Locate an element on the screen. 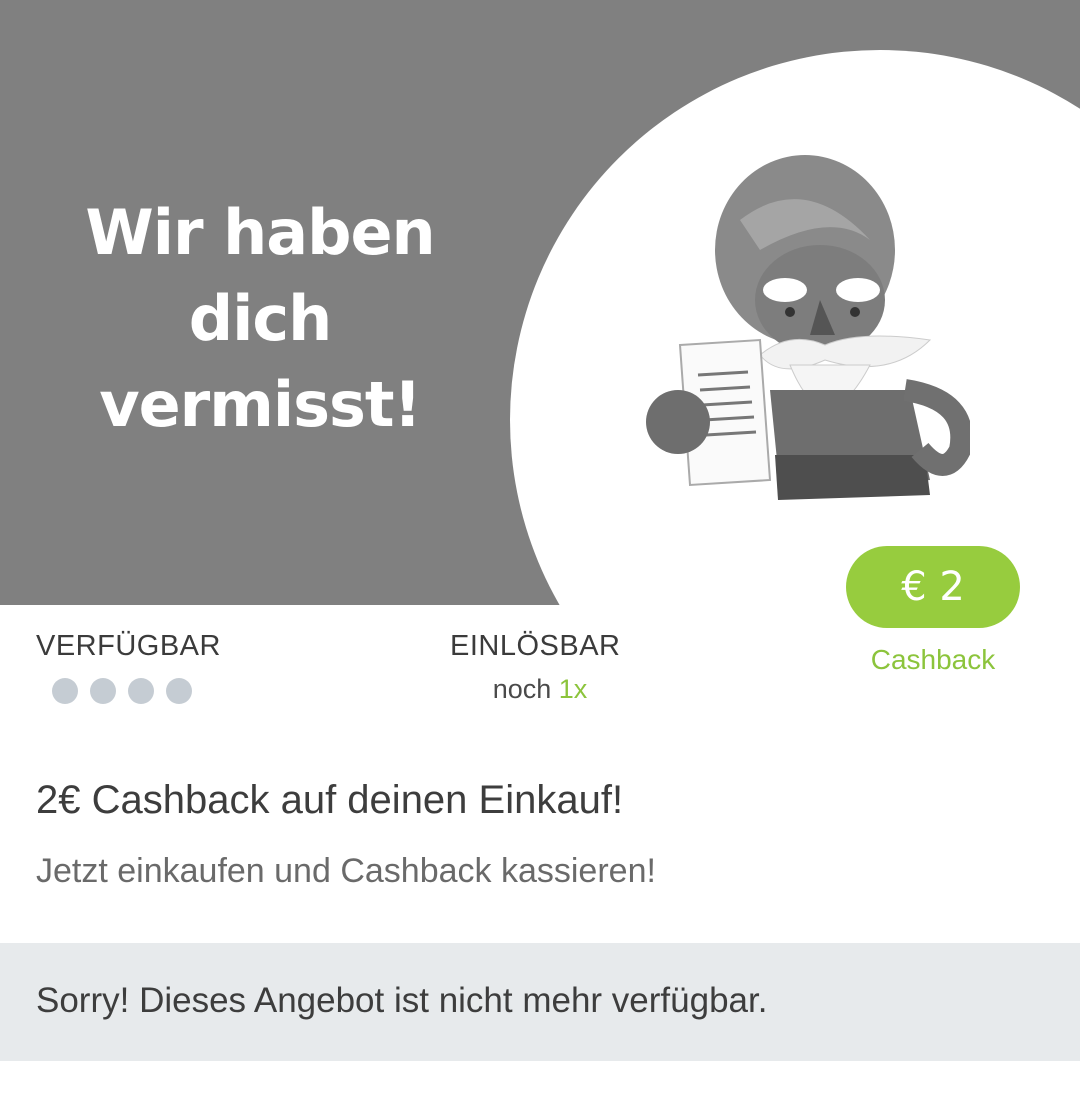 This screenshot has height=1096, width=1080. hero-title: Wir haben dich vermisst! is located at coordinates (260, 319).